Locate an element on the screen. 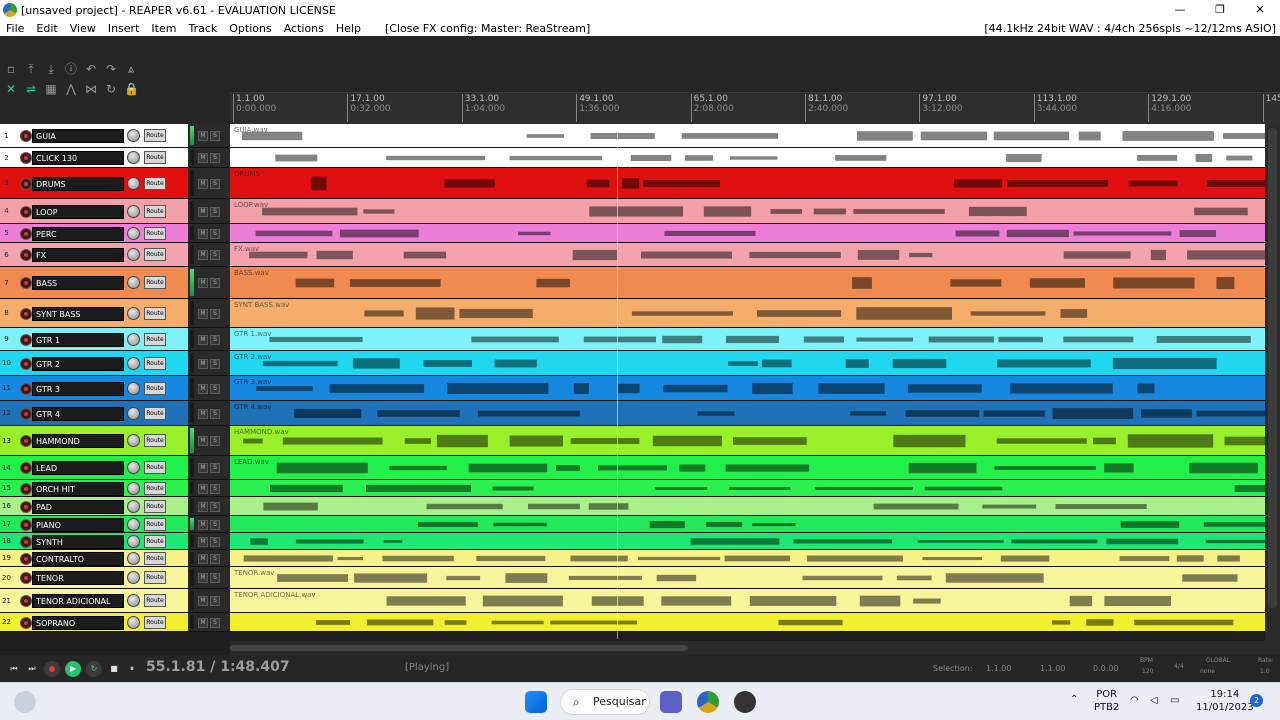 The image size is (1280, 720). maximize-button: ❐ is located at coordinates (1220, 10).